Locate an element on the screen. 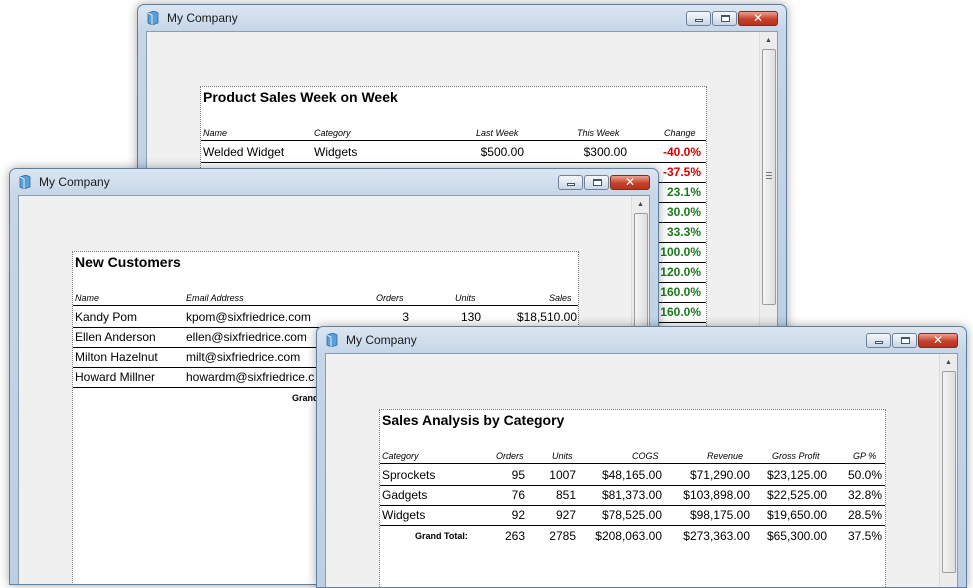 Image resolution: width=973 pixels, height=588 pixels. header-sales: Sales is located at coordinates (560, 298).